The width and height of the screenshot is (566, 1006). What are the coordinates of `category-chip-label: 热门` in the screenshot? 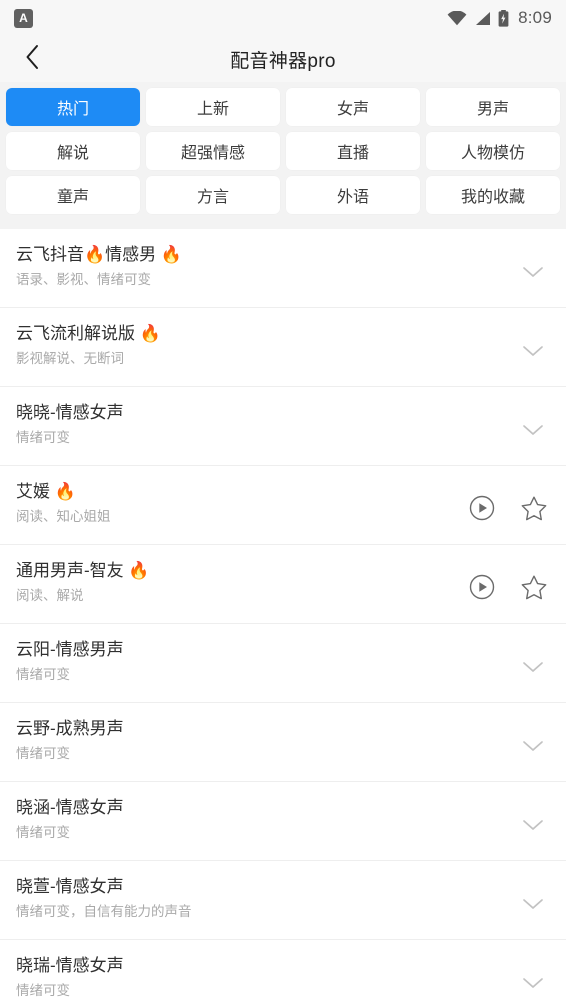 It's located at (72, 109).